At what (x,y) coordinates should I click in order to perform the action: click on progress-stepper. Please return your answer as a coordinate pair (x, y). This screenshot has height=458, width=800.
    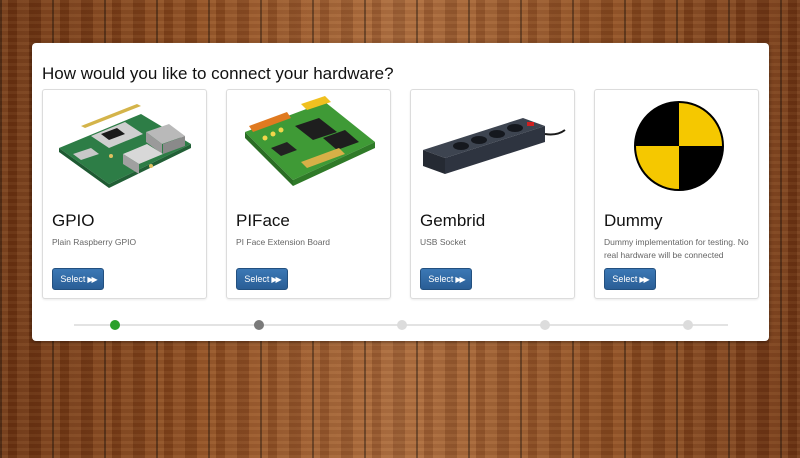
    Looking at the image, I should click on (401, 325).